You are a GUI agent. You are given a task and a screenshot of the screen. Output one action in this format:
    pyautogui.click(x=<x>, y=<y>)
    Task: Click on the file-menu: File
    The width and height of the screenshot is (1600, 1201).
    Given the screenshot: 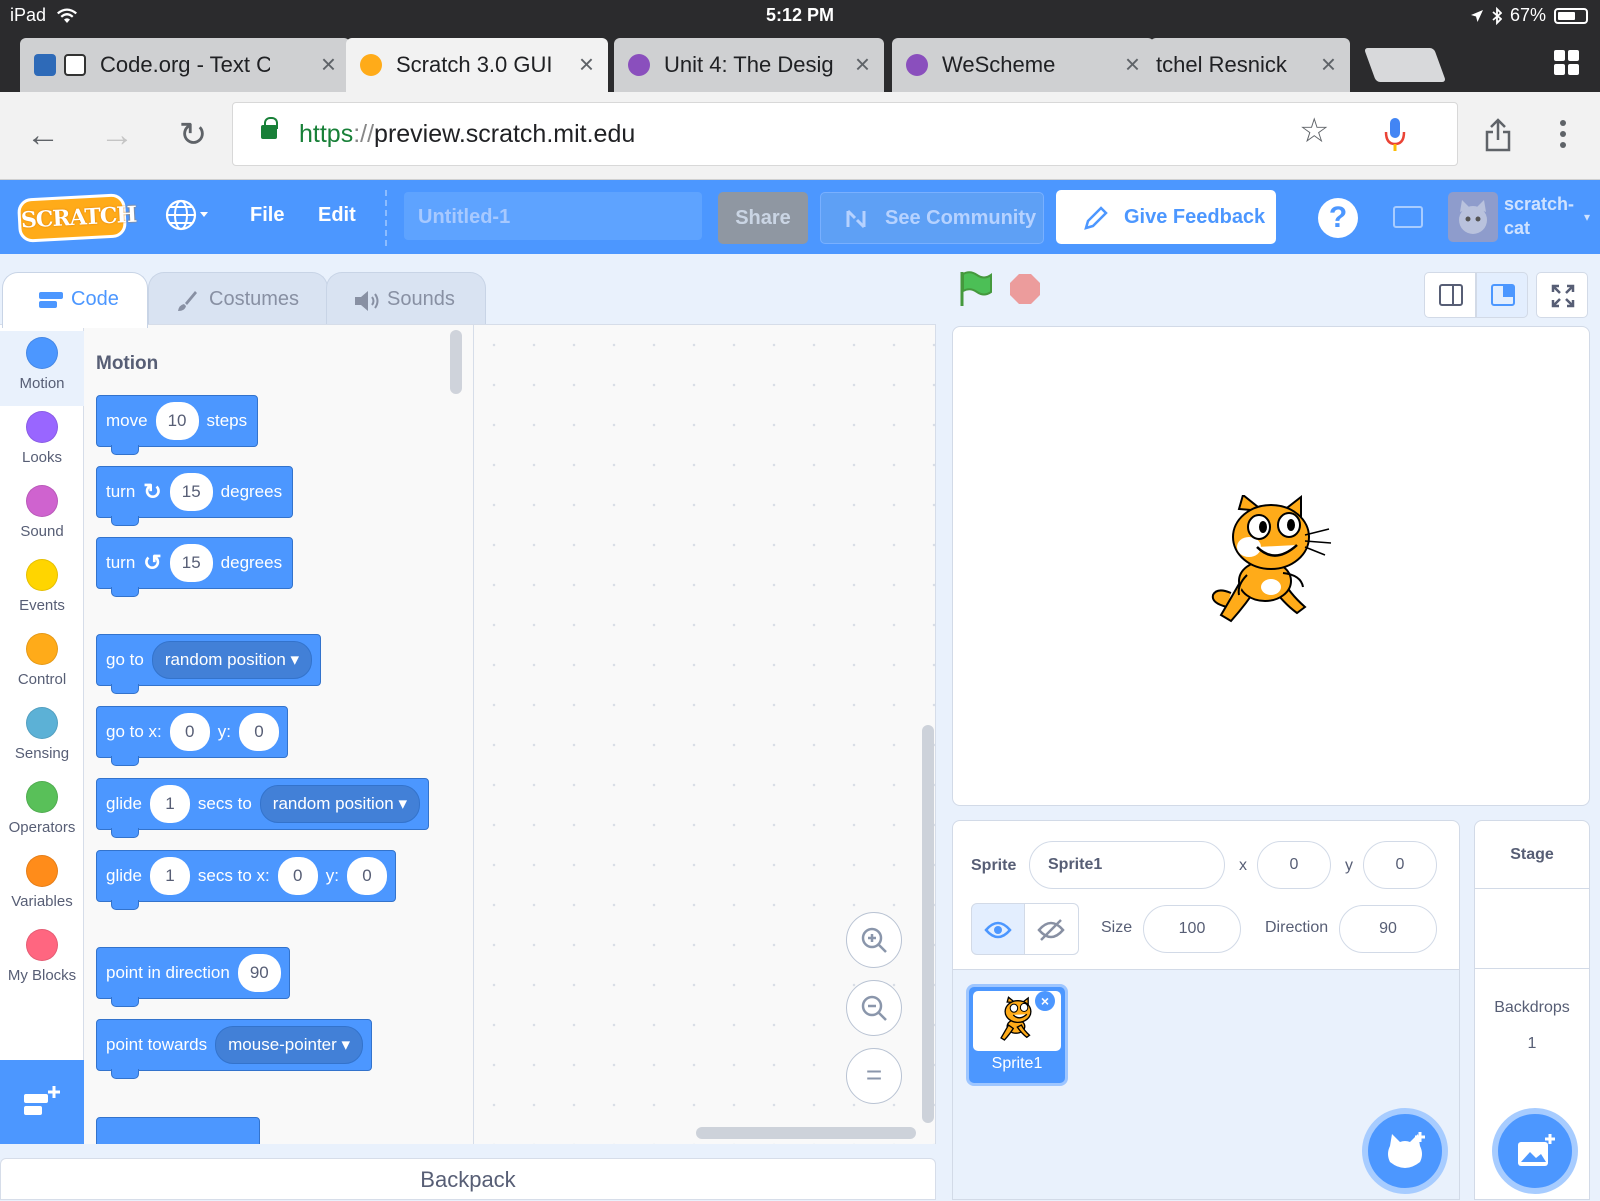 What is the action you would take?
    pyautogui.click(x=267, y=215)
    